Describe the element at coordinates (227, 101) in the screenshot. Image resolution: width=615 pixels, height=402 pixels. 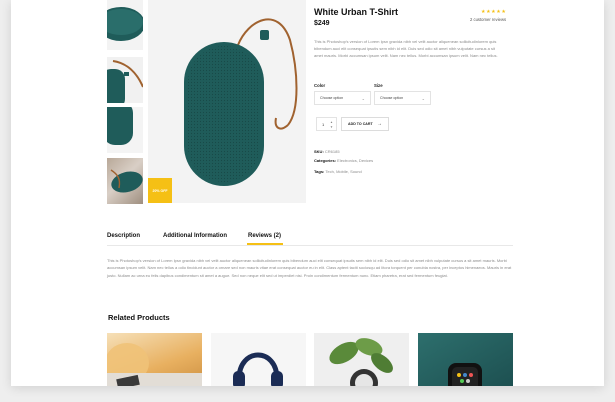
I see `product-main-image` at that location.